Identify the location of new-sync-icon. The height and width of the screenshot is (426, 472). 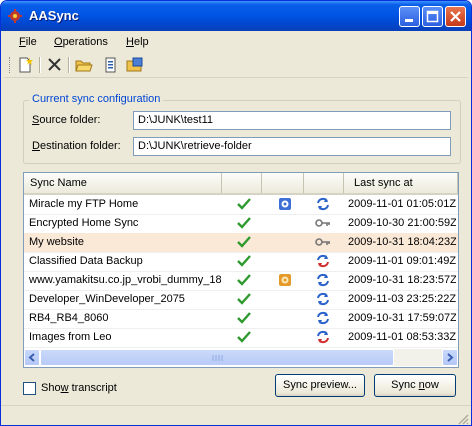
(25, 65).